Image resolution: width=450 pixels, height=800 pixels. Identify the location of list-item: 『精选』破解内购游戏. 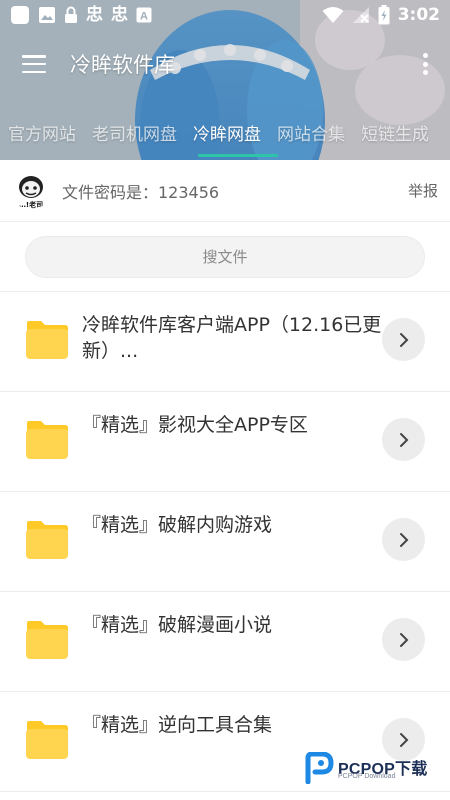
(225, 542).